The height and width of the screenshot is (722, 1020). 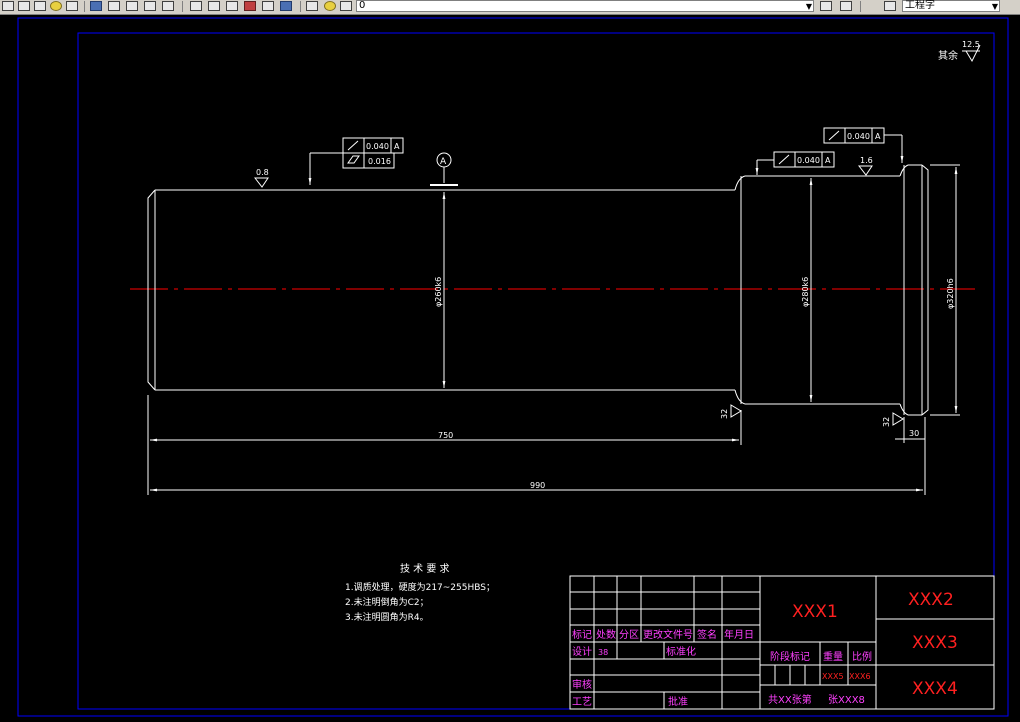 I want to click on tb-xxx5: XXX5, so click(x=833, y=676).